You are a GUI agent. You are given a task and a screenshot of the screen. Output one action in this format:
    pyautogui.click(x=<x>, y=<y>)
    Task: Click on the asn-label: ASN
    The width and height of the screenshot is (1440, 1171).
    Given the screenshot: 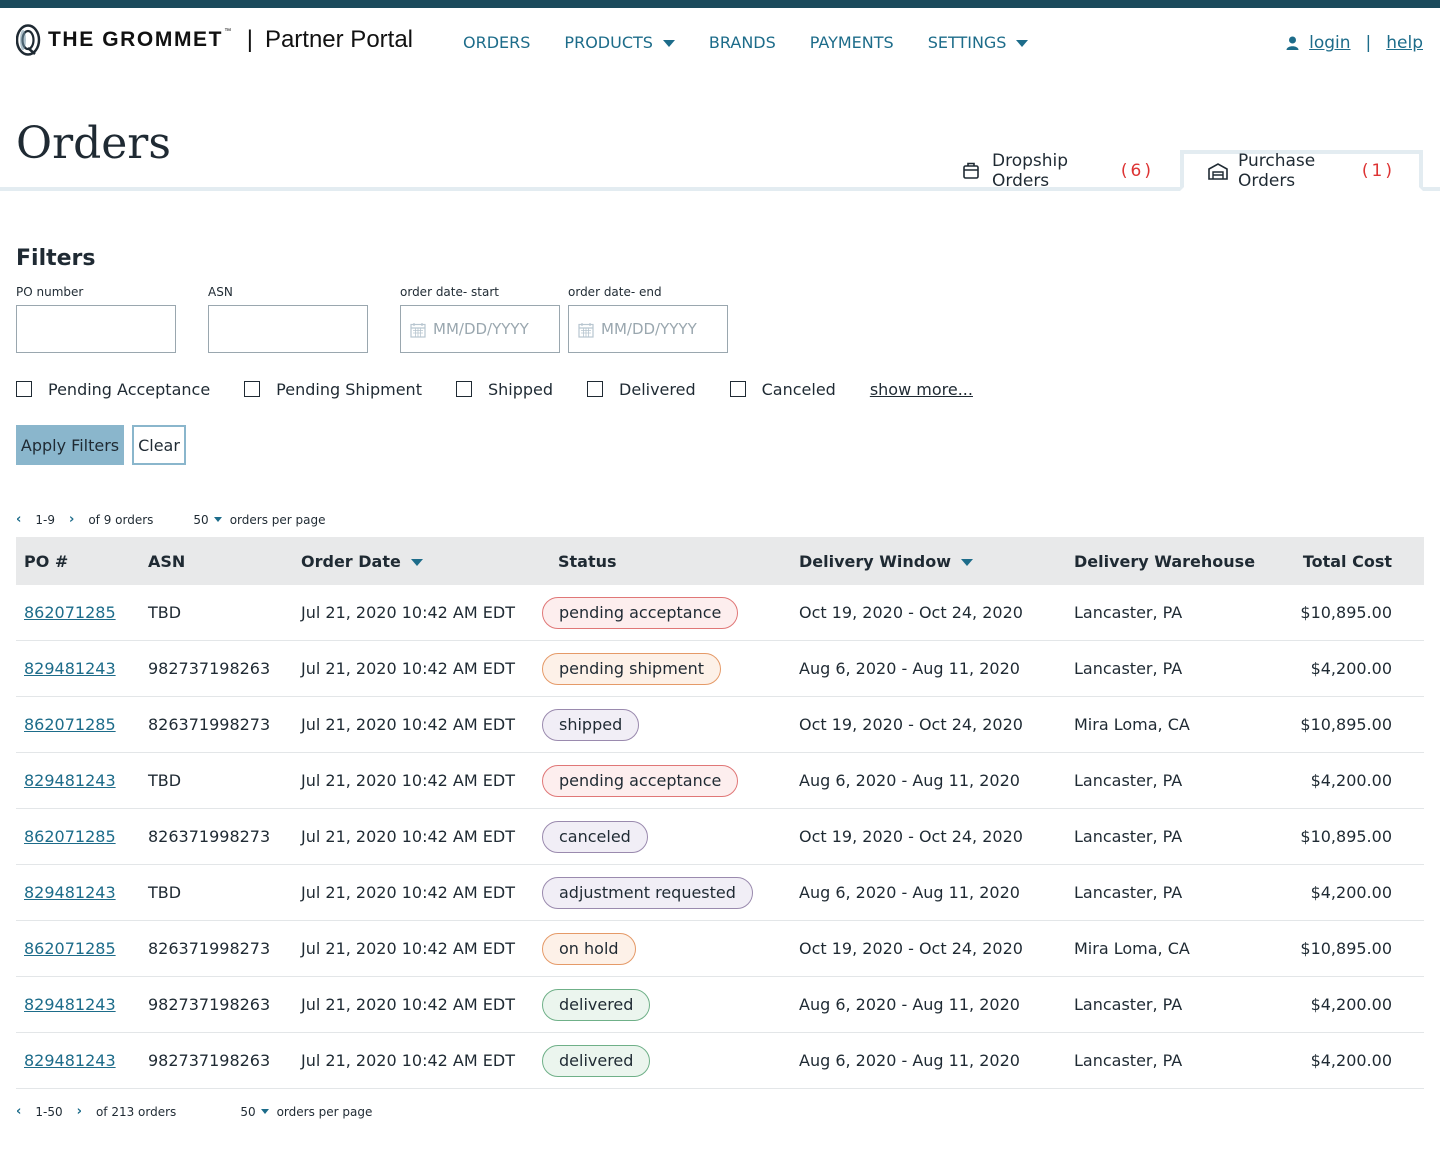 What is the action you would take?
    pyautogui.click(x=220, y=292)
    